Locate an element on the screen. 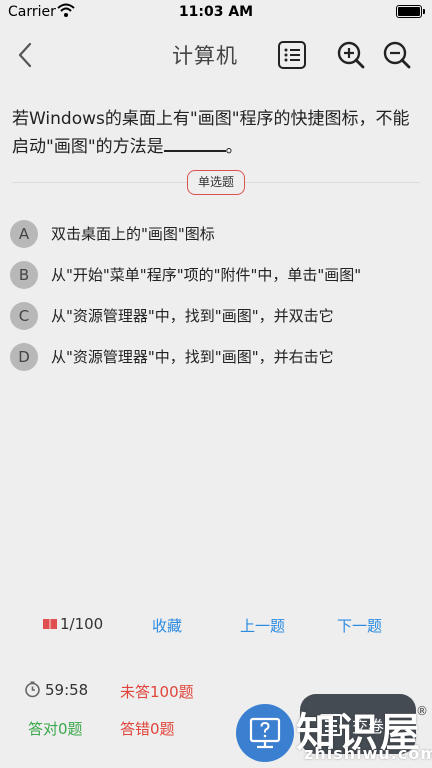  status-time: 11:03 AM is located at coordinates (216, 12).